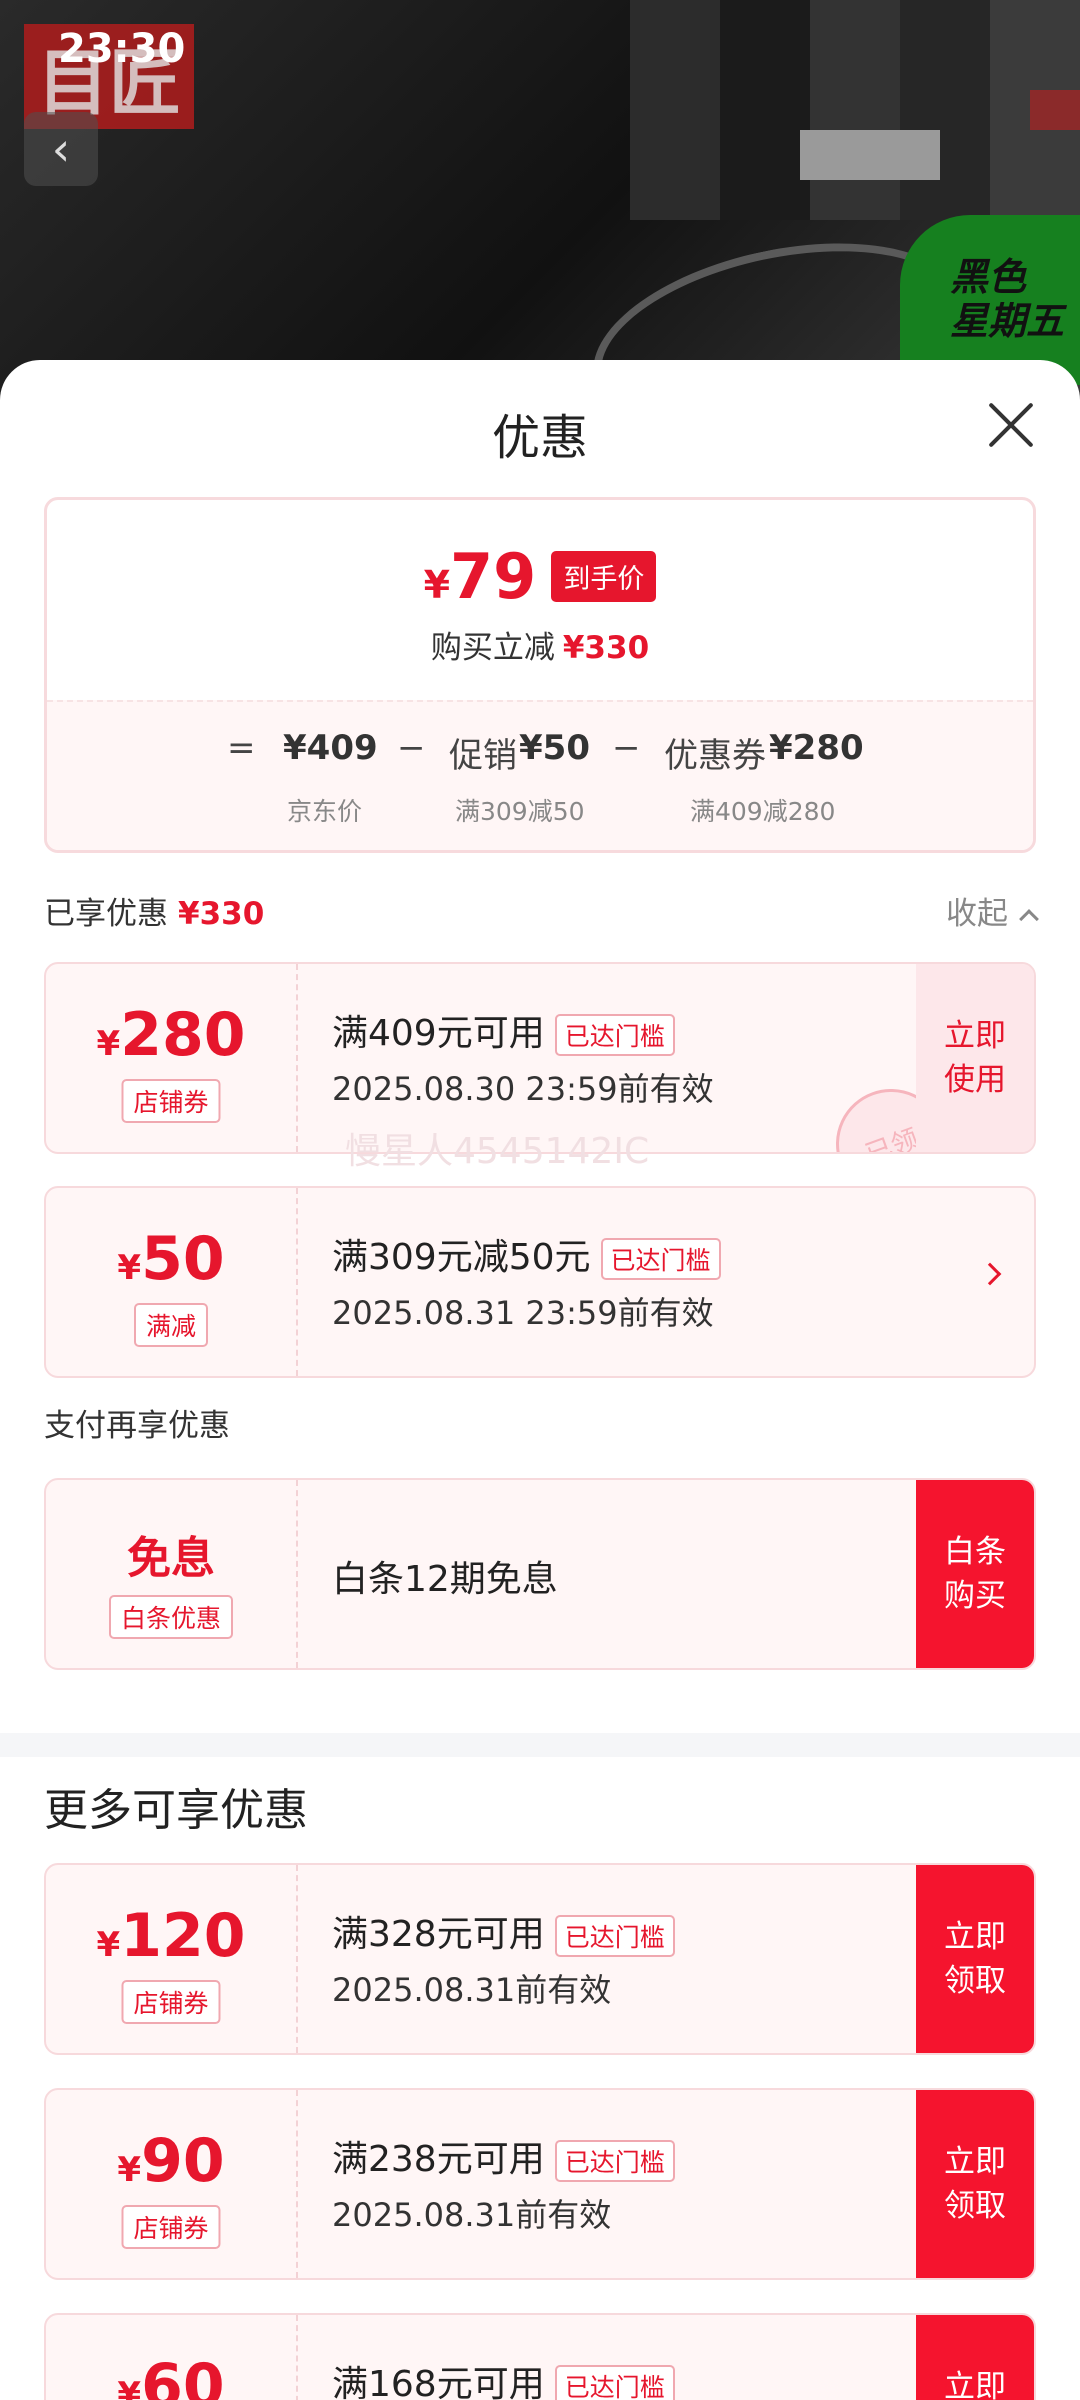 Image resolution: width=1080 pixels, height=2400 pixels. I want to click on coupon-card: ¥120 店铺券 满328元可用 已达门槛 2025.08.31前有效 立即 领取, so click(540, 1959).